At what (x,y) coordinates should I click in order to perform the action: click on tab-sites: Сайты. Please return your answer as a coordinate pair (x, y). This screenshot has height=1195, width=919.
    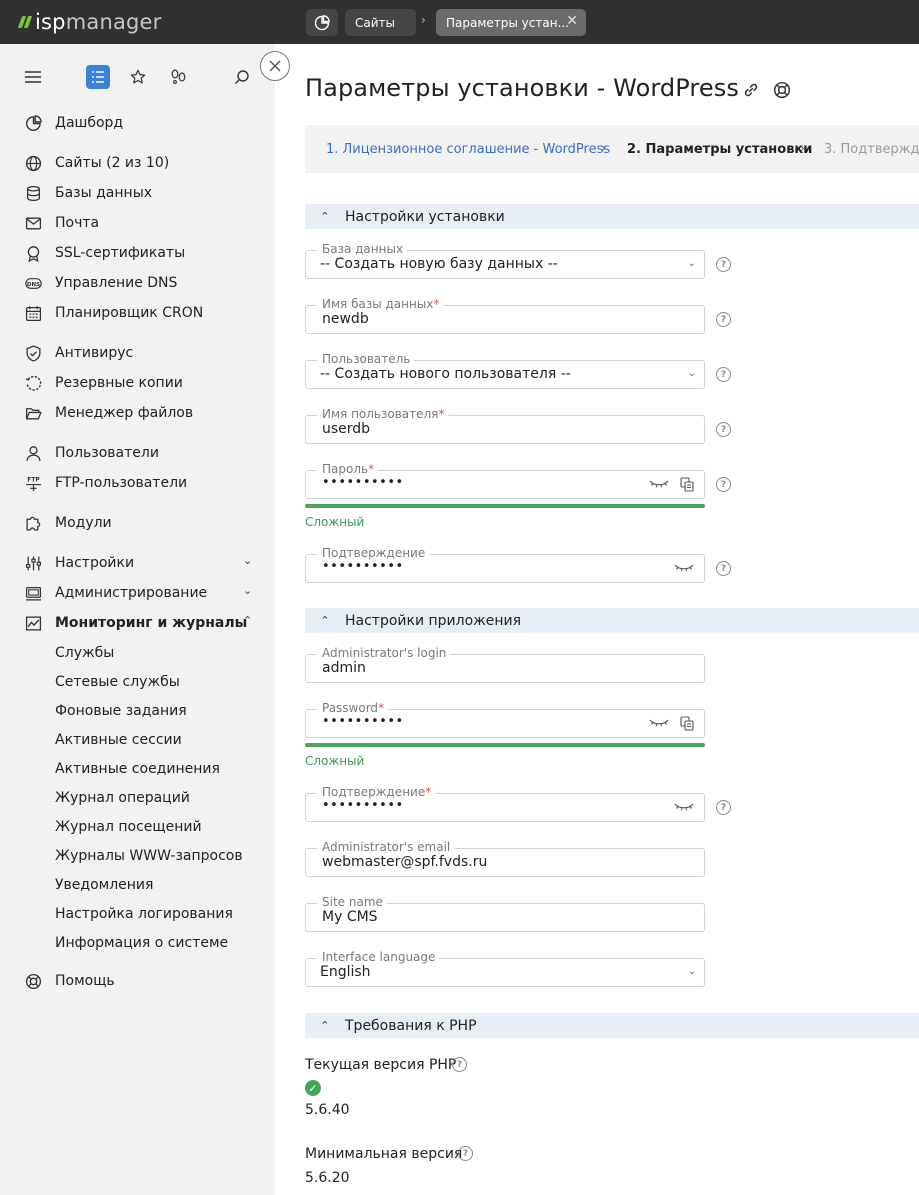
    Looking at the image, I should click on (380, 22).